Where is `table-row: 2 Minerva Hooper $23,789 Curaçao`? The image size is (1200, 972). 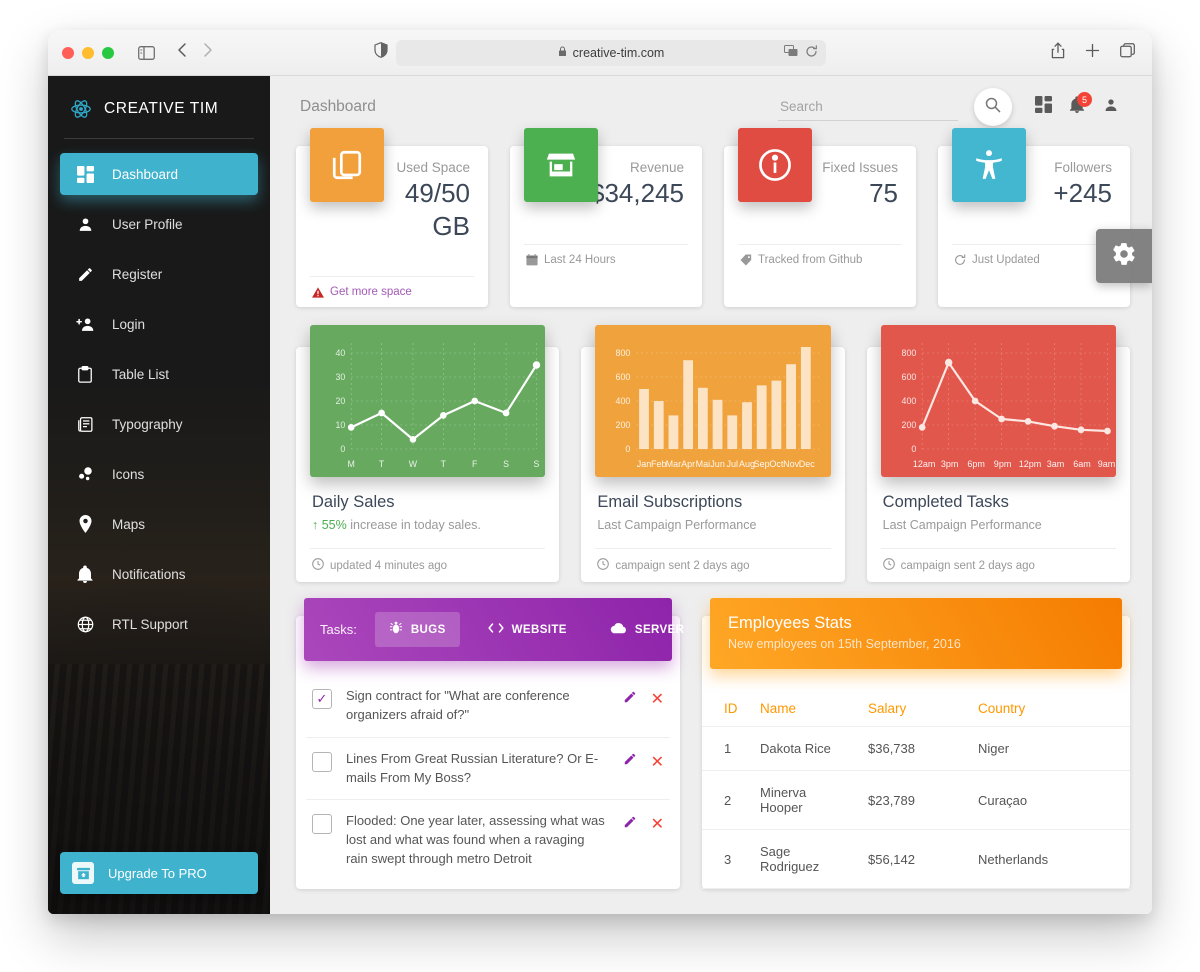
table-row: 2 Minerva Hooper $23,789 Curaçao is located at coordinates (916, 800).